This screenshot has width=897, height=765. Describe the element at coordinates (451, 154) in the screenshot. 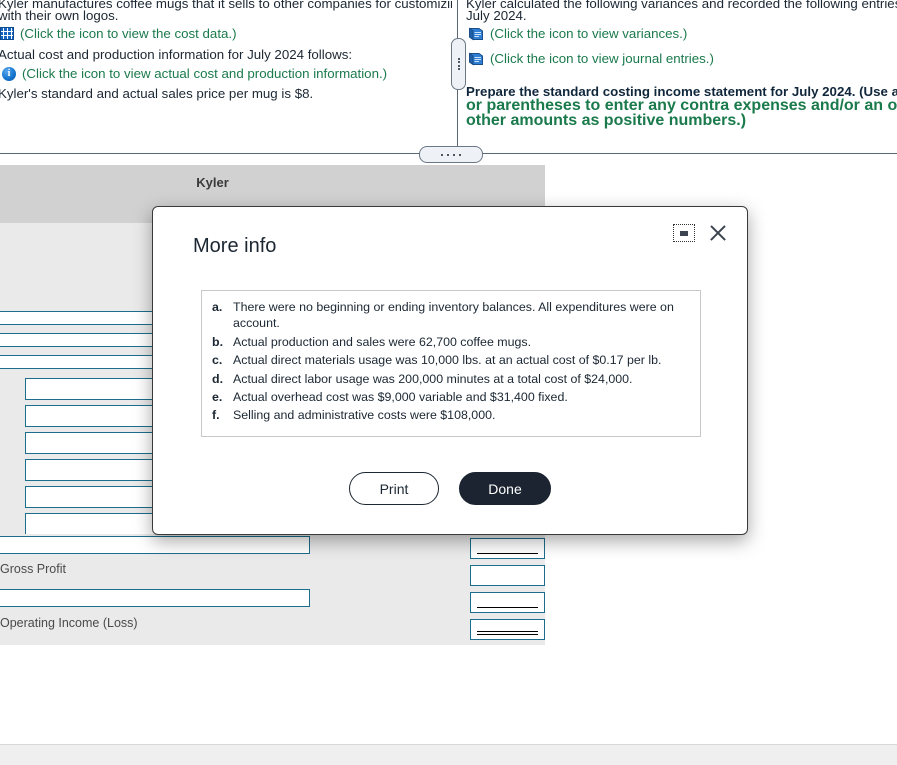

I see `horizontal-splitter-handle` at that location.